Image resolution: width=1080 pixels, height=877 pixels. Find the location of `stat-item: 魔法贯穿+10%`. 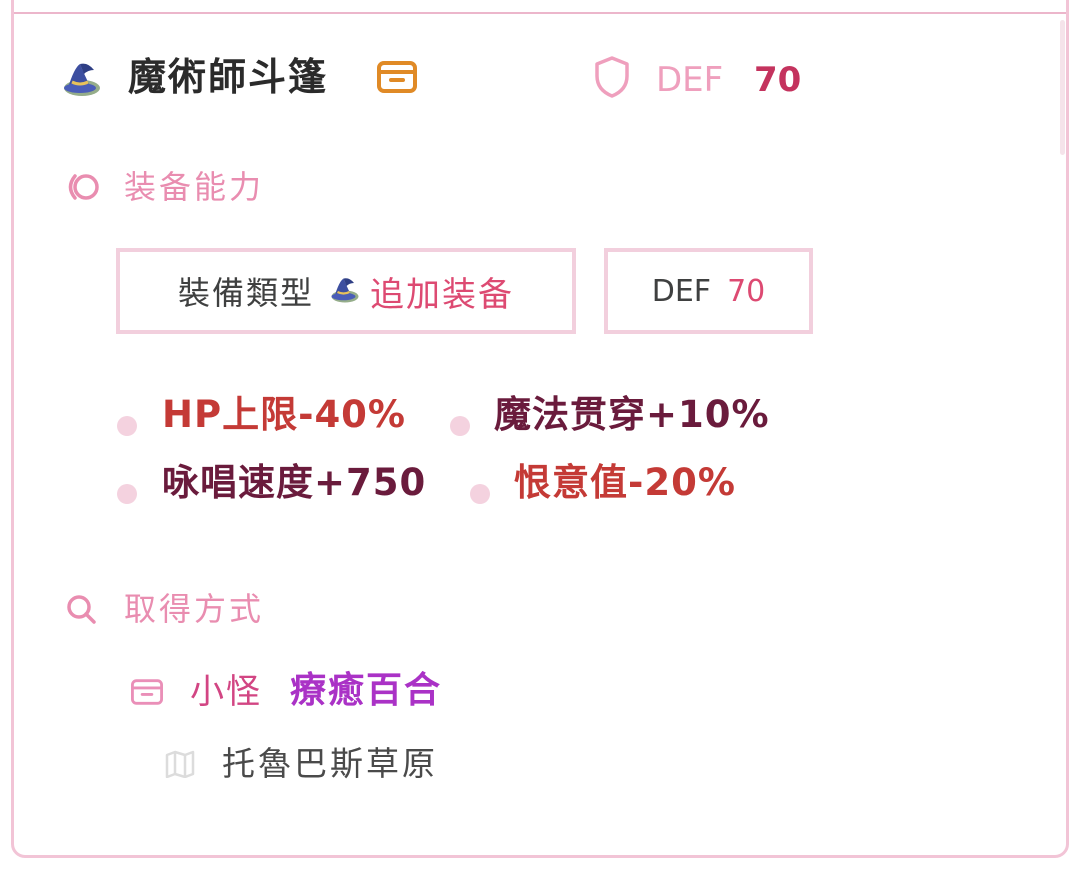

stat-item: 魔法贯穿+10% is located at coordinates (632, 414).